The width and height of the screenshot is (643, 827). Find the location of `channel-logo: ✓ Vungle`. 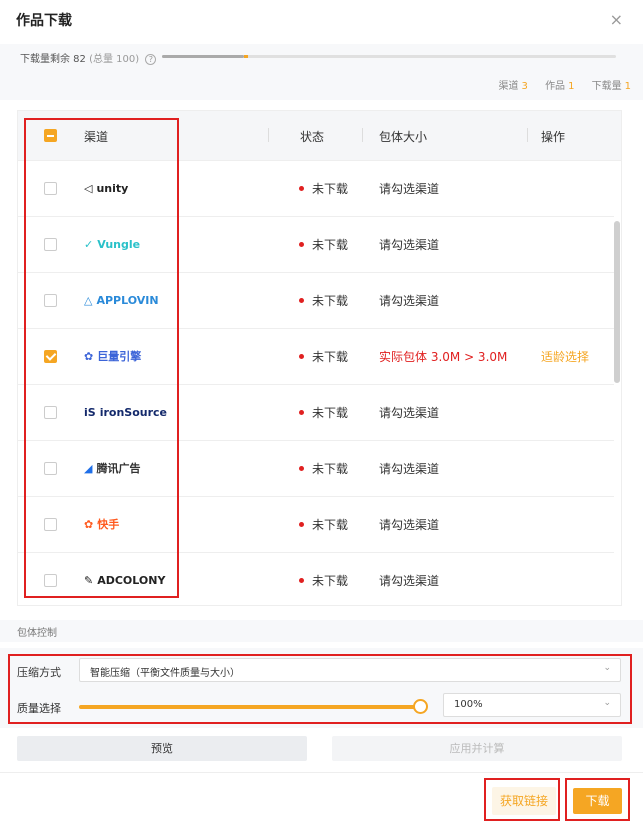

channel-logo: ✓ Vungle is located at coordinates (112, 244).